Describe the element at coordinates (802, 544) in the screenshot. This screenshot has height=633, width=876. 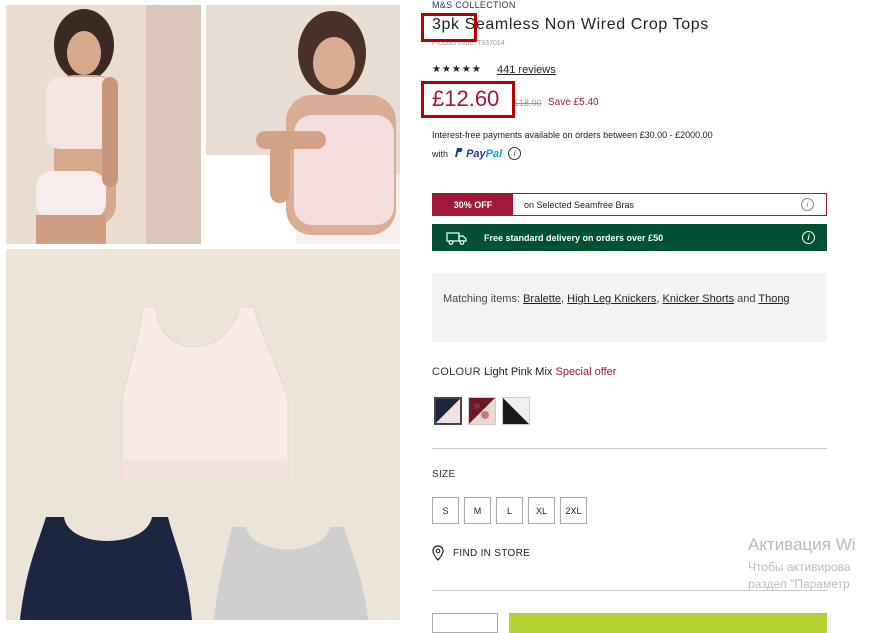
I see `watermark-line1: Активация Wi` at that location.